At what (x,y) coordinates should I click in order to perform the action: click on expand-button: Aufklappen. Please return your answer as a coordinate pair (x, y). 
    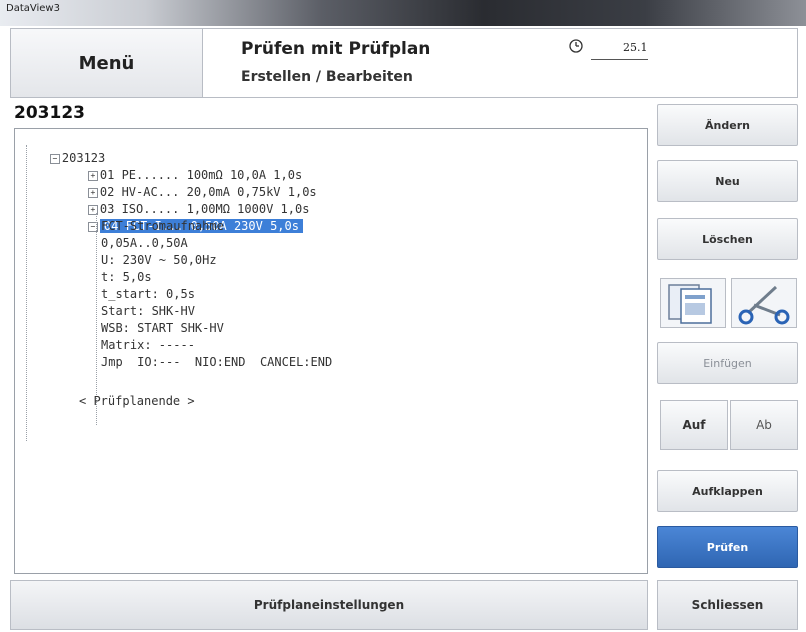
    Looking at the image, I should click on (727, 491).